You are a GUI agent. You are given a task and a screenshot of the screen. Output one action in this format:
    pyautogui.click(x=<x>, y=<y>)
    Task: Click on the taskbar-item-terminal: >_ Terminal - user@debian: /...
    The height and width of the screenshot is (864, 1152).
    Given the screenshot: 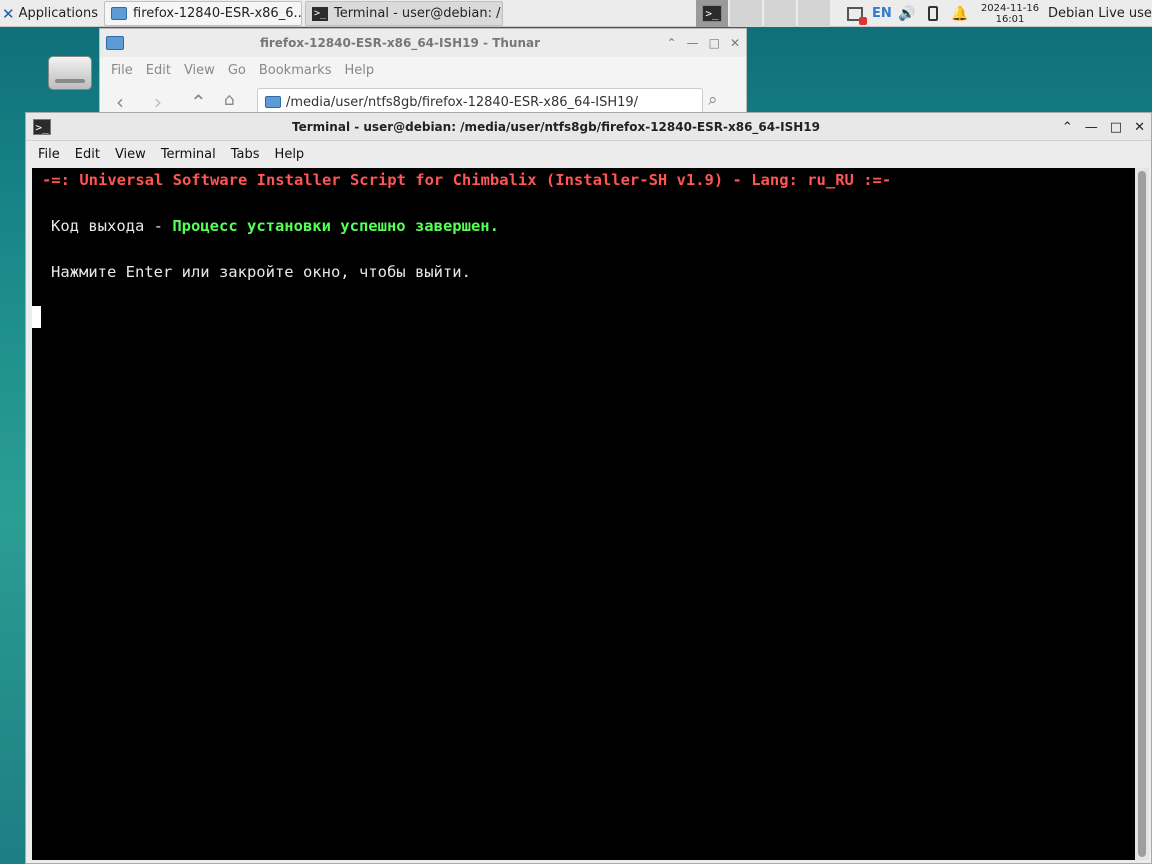 What is the action you would take?
    pyautogui.click(x=404, y=13)
    